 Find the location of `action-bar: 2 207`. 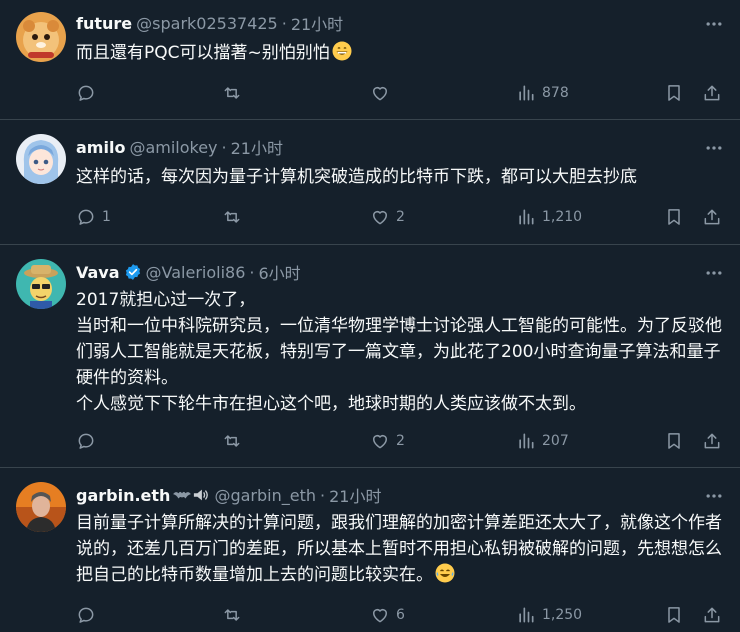

action-bar: 2 207 is located at coordinates (401, 441).